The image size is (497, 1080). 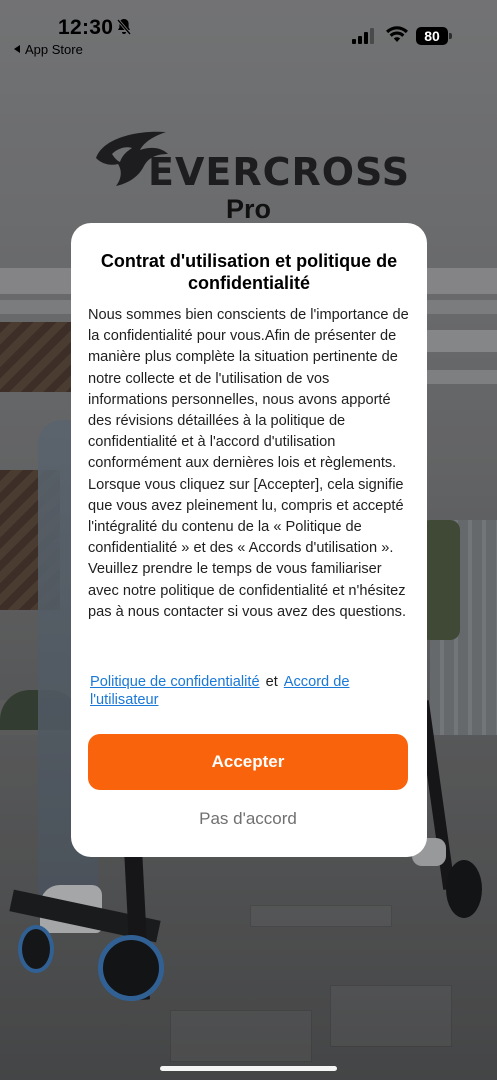 What do you see at coordinates (397, 34) in the screenshot?
I see `wifi-icon` at bounding box center [397, 34].